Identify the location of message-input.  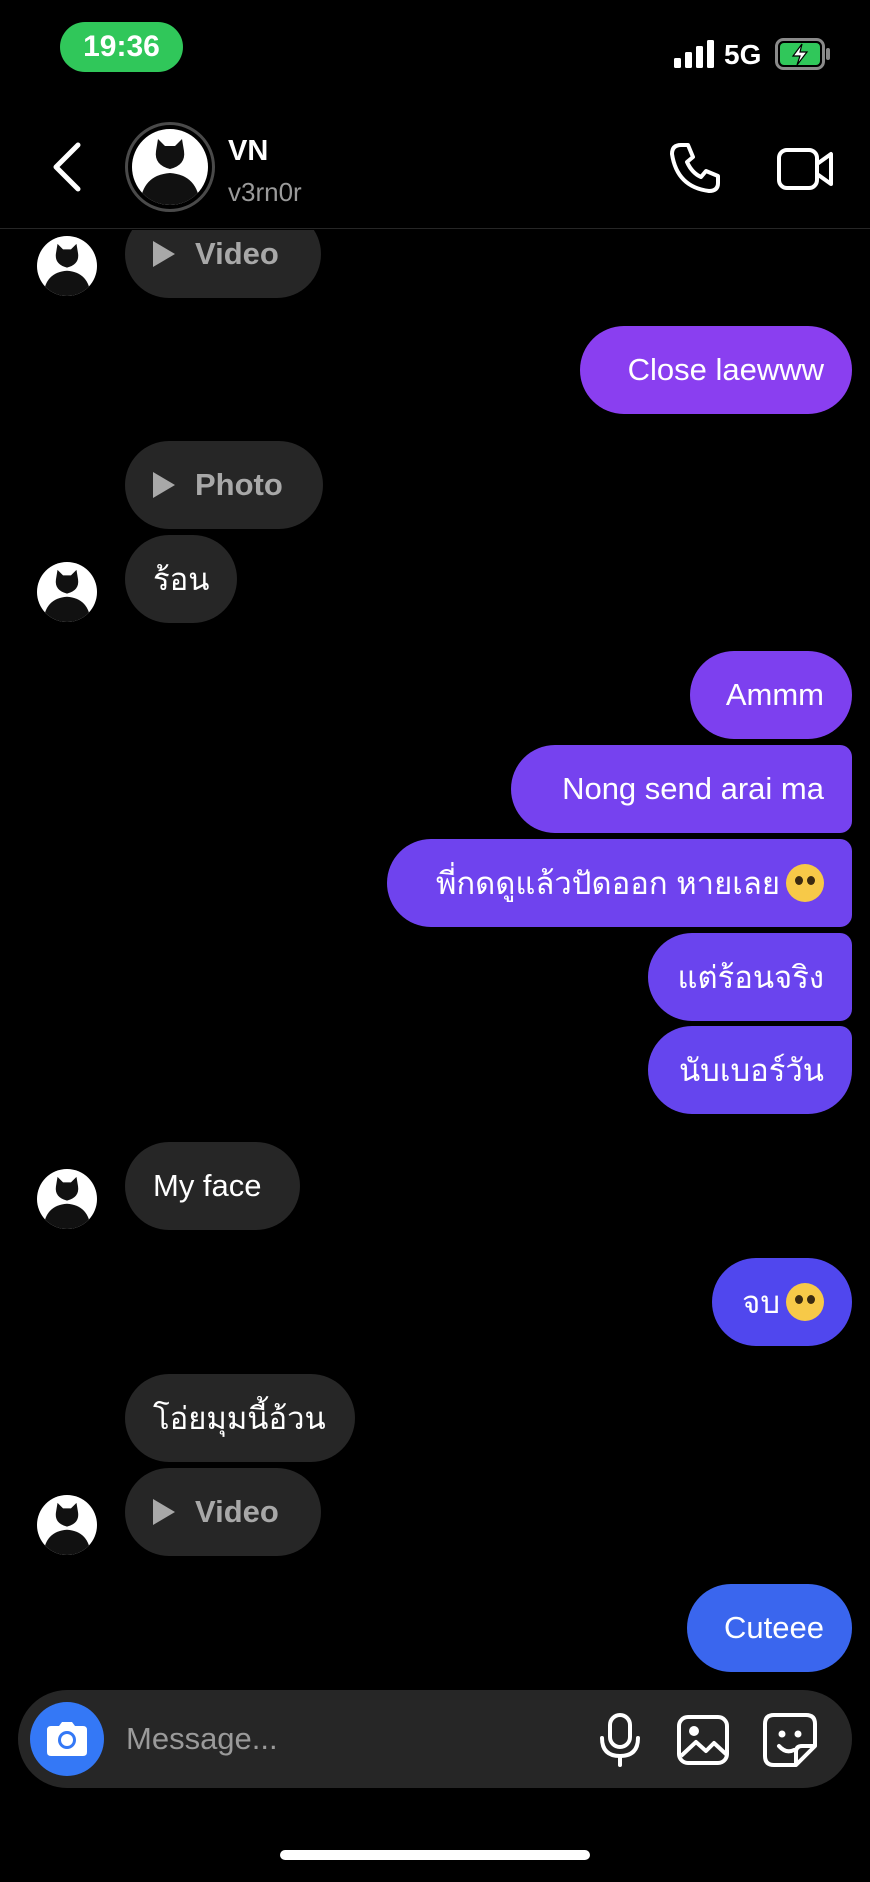
(306, 1739).